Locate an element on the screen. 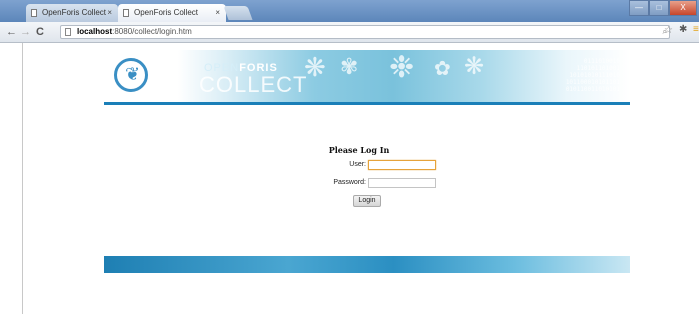 This screenshot has width=699, height=314. binary-text: 0111010010 is located at coordinates (601, 61).